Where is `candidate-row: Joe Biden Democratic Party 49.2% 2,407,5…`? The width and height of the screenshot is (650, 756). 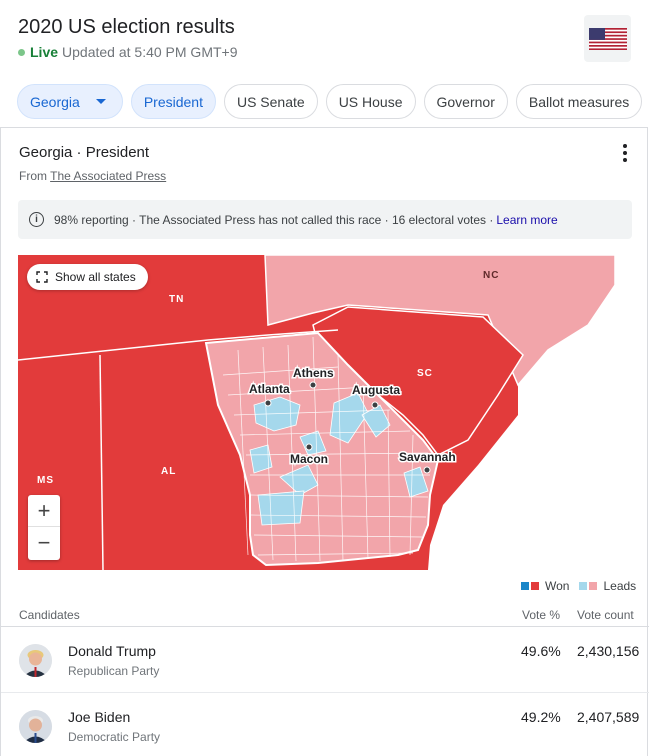 candidate-row: Joe Biden Democratic Party 49.2% 2,407,5… is located at coordinates (325, 725).